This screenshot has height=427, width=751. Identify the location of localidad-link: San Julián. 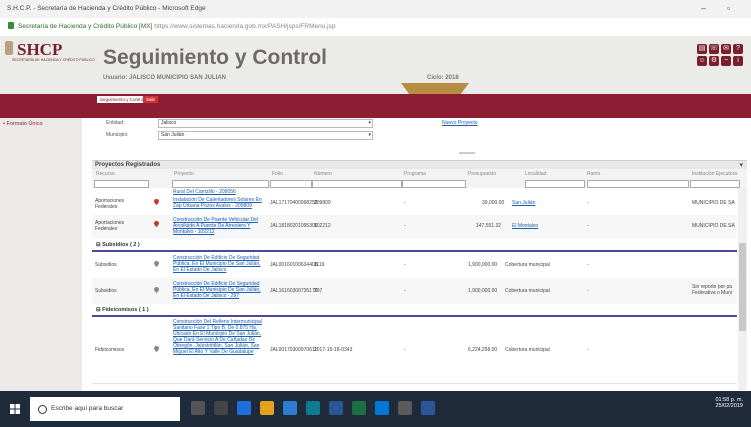
(523, 203).